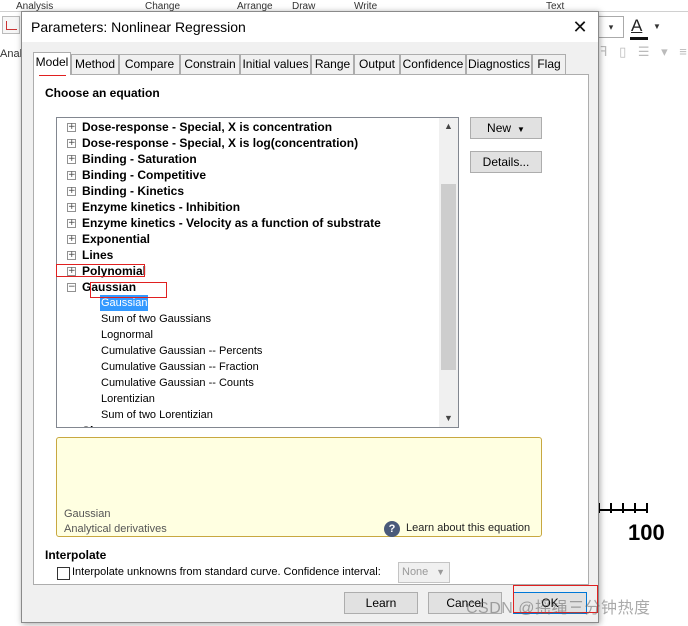 The width and height of the screenshot is (688, 626). Describe the element at coordinates (87, 425) in the screenshot. I see `tree-group-label: Si` at that location.